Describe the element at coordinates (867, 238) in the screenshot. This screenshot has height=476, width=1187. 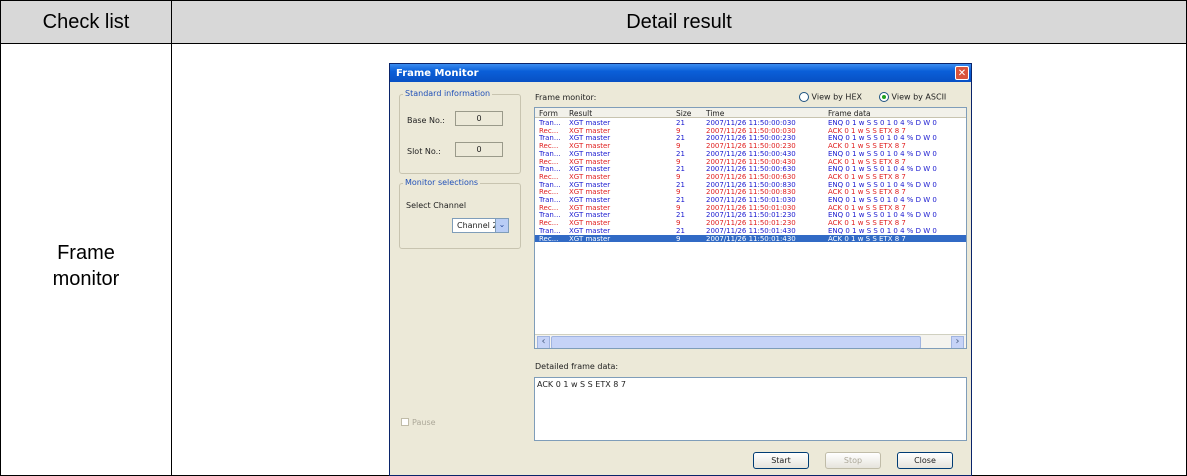
I see `row-frame-data: ACK 0 1 w S S ETX 8 7` at that location.